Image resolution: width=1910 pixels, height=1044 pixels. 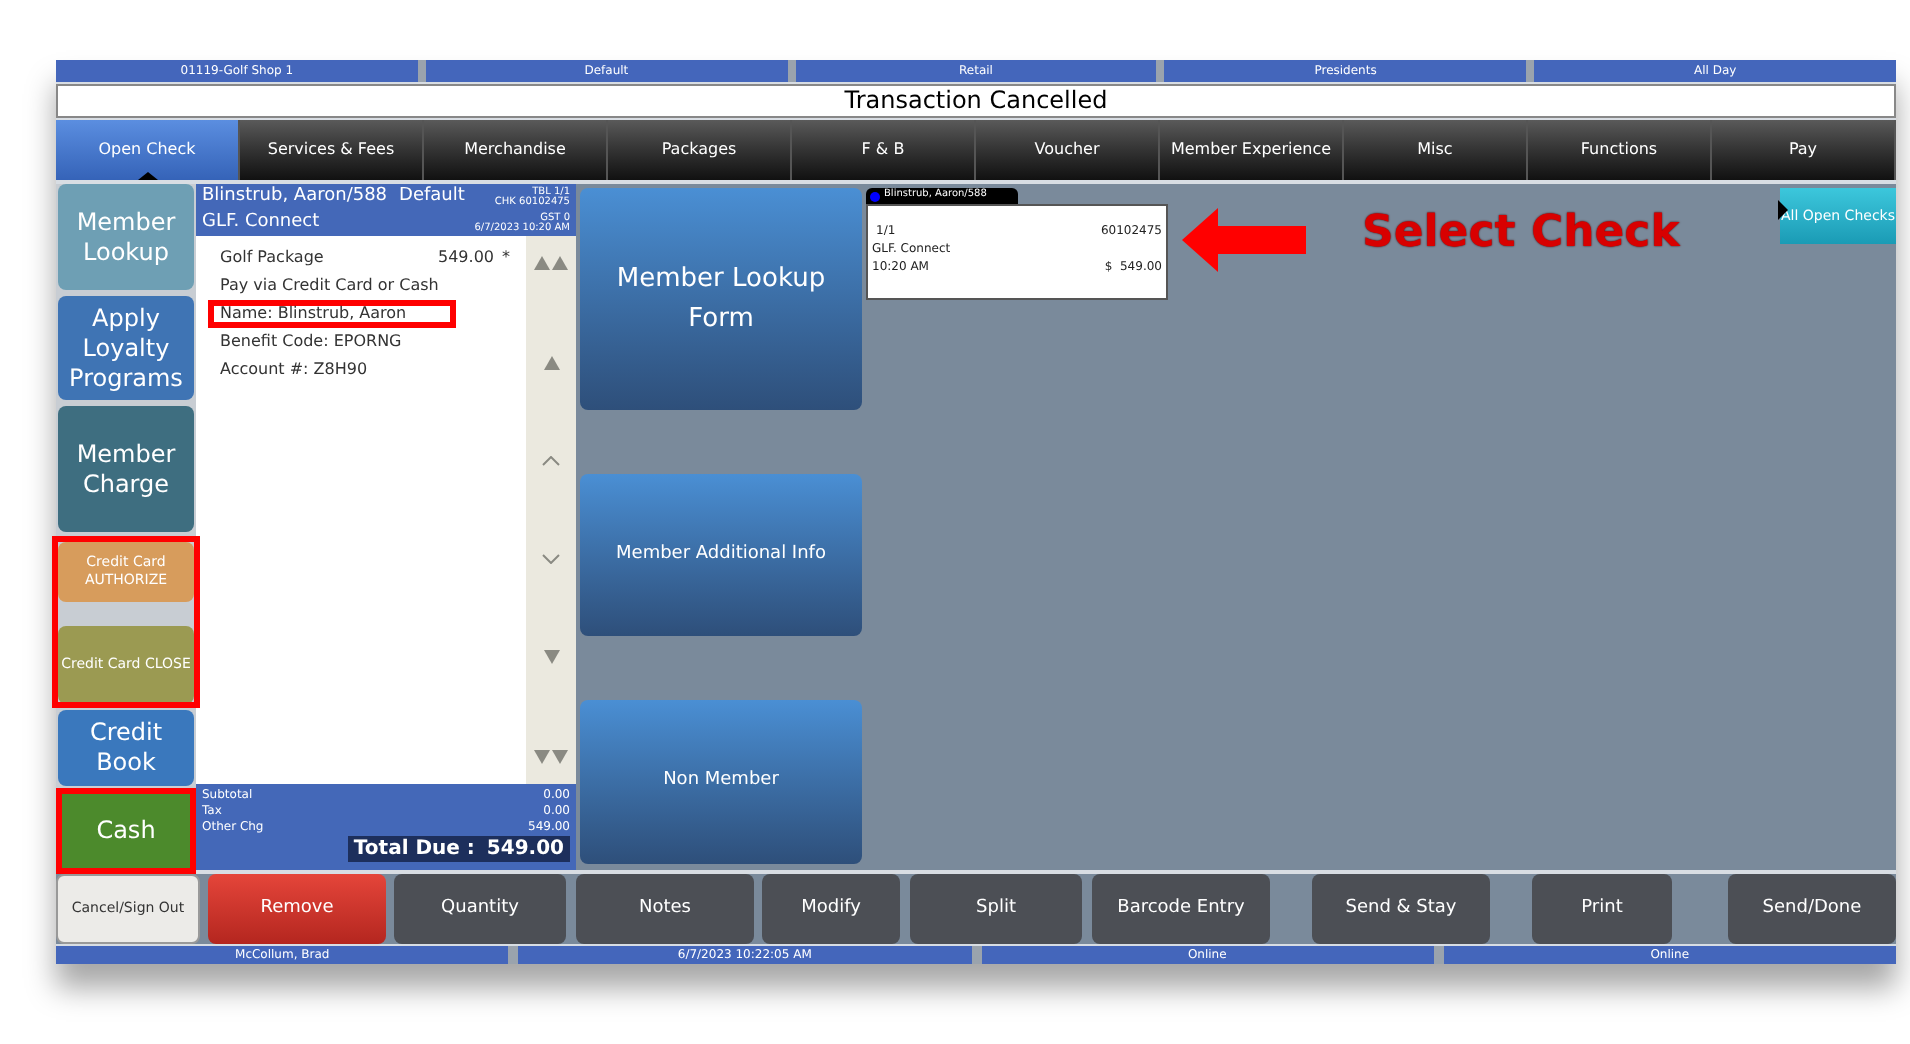 What do you see at coordinates (721, 555) in the screenshot?
I see `form-button: Member Additional Info` at bounding box center [721, 555].